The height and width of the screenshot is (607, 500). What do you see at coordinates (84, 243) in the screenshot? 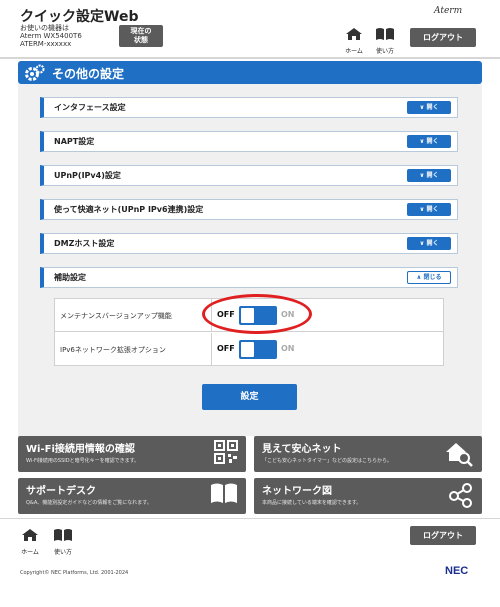
I see `accordion-title: DMZホスト設定` at bounding box center [84, 243].